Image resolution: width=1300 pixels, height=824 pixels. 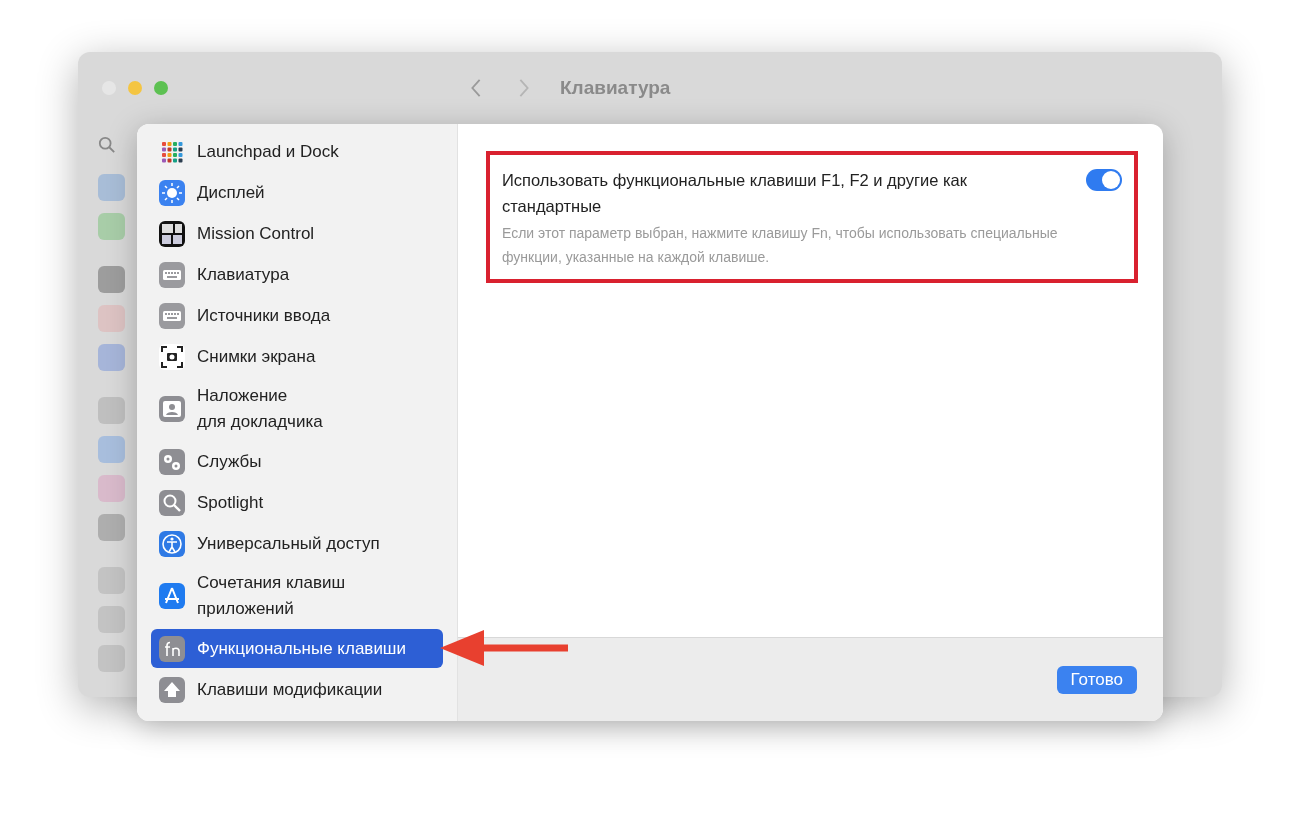 I want to click on windows-icon, so click(x=172, y=233).